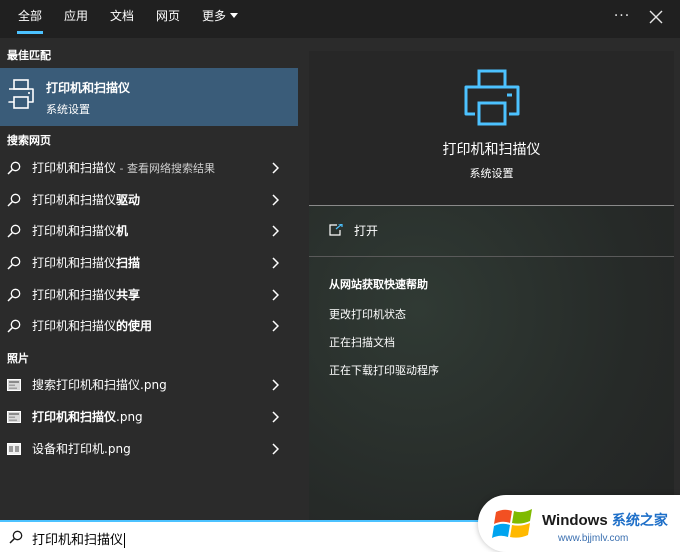  What do you see at coordinates (18, 358) in the screenshot?
I see `section-photos: 照片` at bounding box center [18, 358].